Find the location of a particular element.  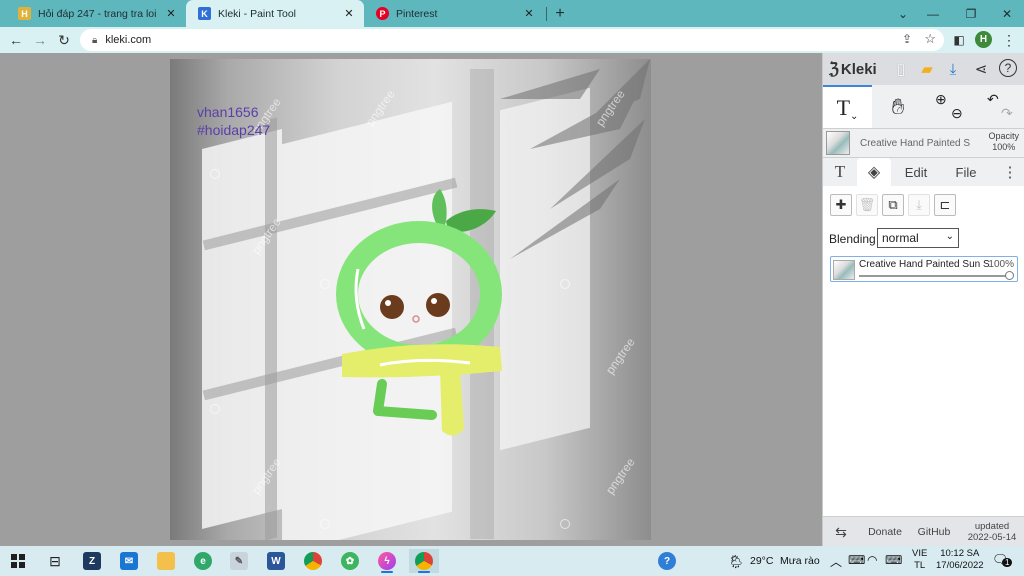

updated-info: updated 2022-05-14 is located at coordinates (992, 532).